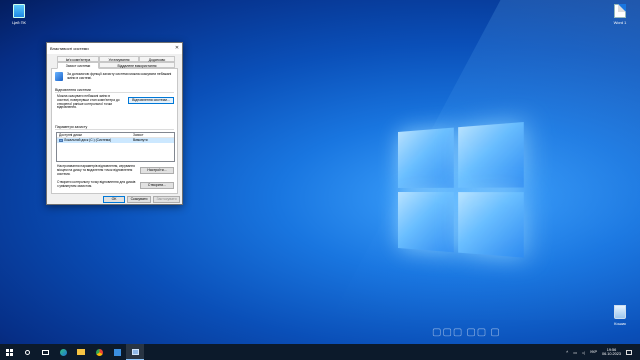 This screenshot has width=640, height=360. I want to click on clock-date: 06.10.2023, so click(611, 354).